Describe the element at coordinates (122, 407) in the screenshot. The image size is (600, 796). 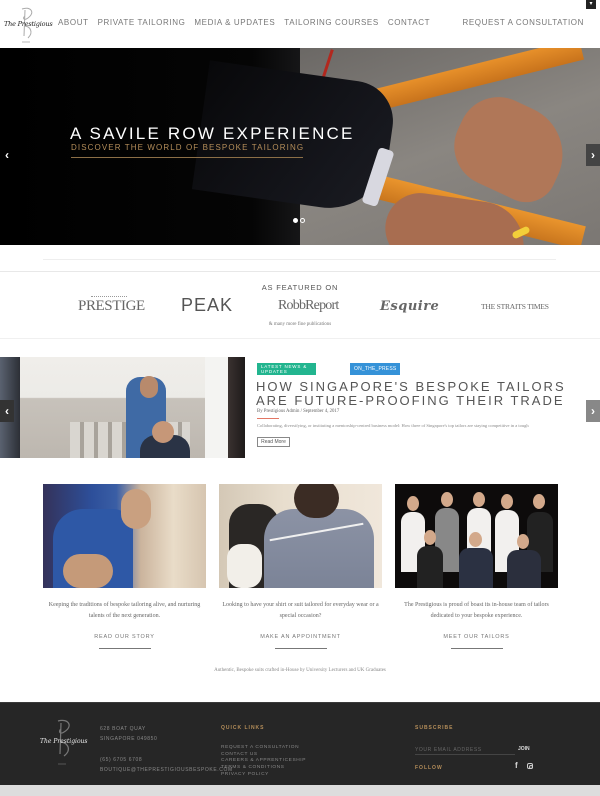
I see `news-image` at that location.